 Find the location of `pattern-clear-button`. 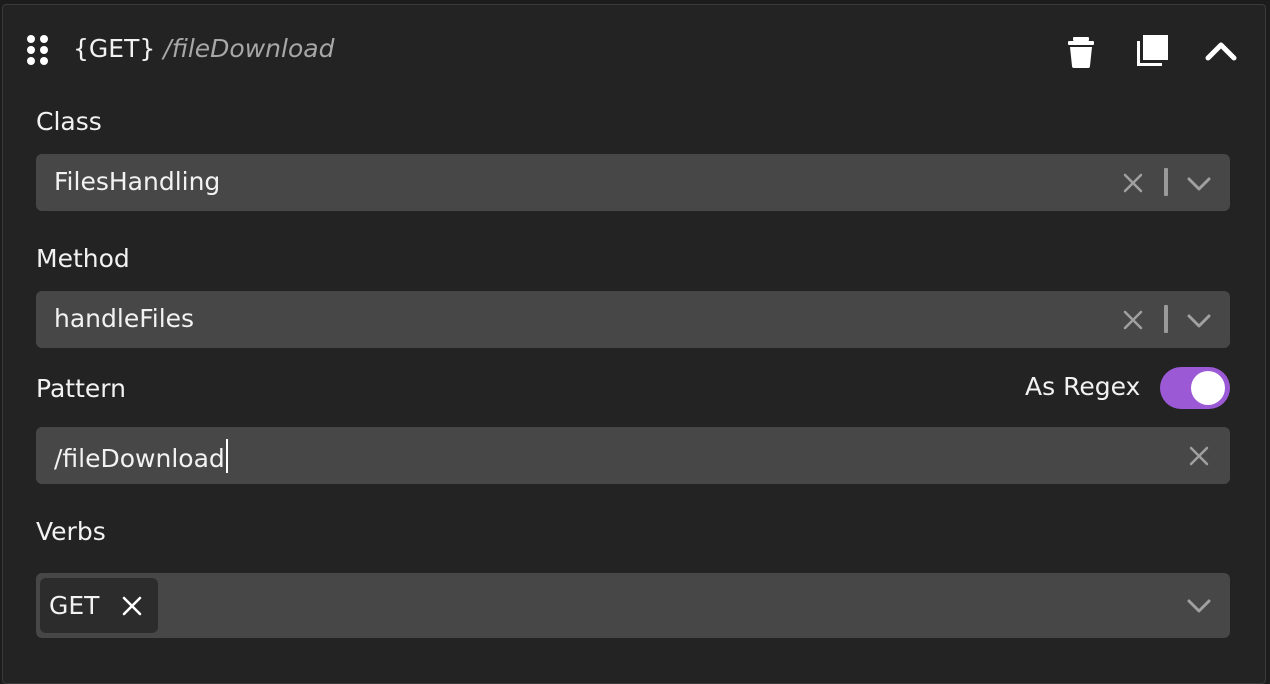

pattern-clear-button is located at coordinates (1199, 456).